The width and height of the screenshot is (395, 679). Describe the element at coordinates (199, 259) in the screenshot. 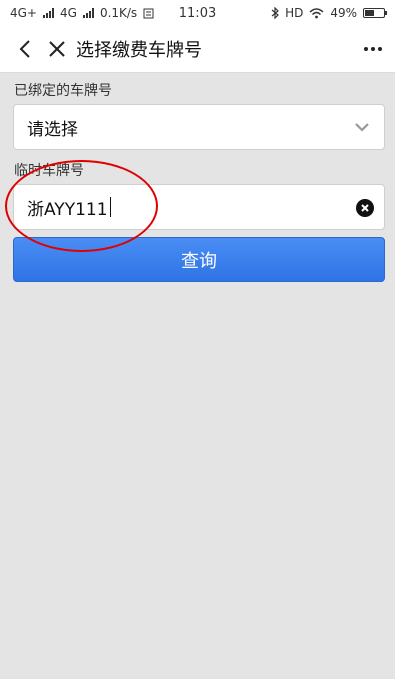

I see `query-button: 查询` at that location.